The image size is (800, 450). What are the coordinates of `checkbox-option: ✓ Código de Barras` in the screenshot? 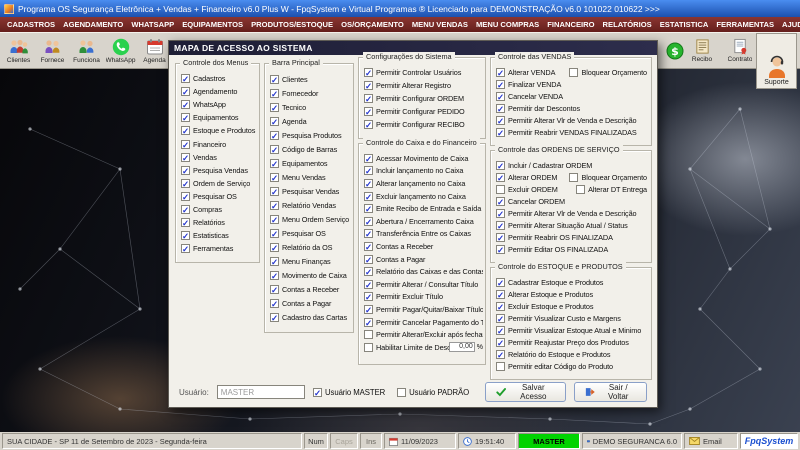 It's located at (303, 149).